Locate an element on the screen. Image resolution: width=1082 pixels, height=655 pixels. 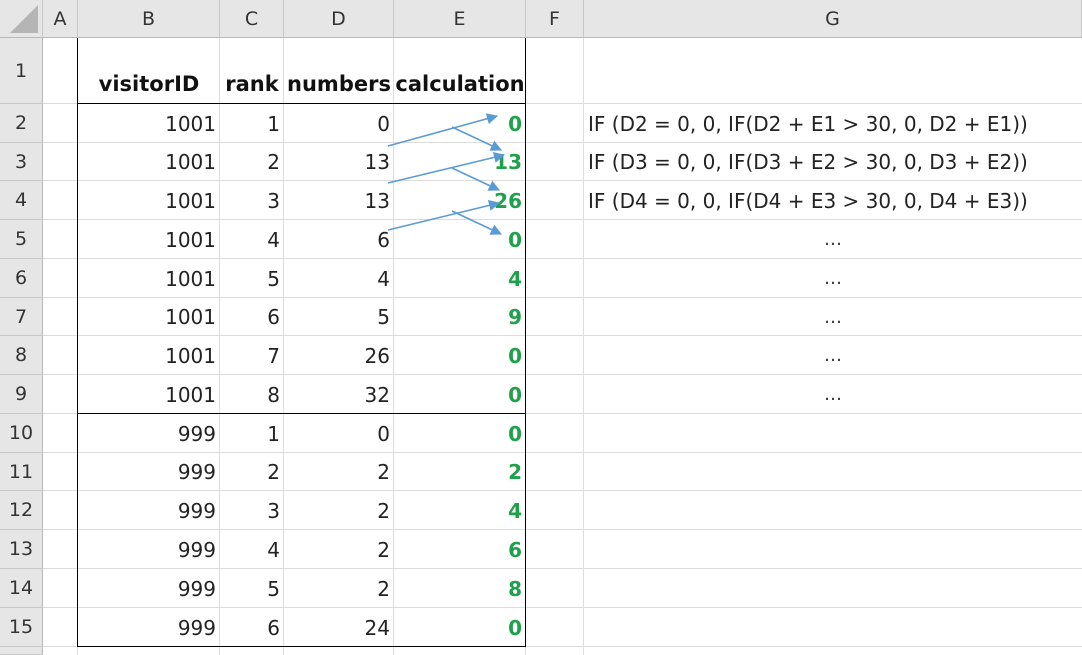
cell-calculation: 26 is located at coordinates (460, 200).